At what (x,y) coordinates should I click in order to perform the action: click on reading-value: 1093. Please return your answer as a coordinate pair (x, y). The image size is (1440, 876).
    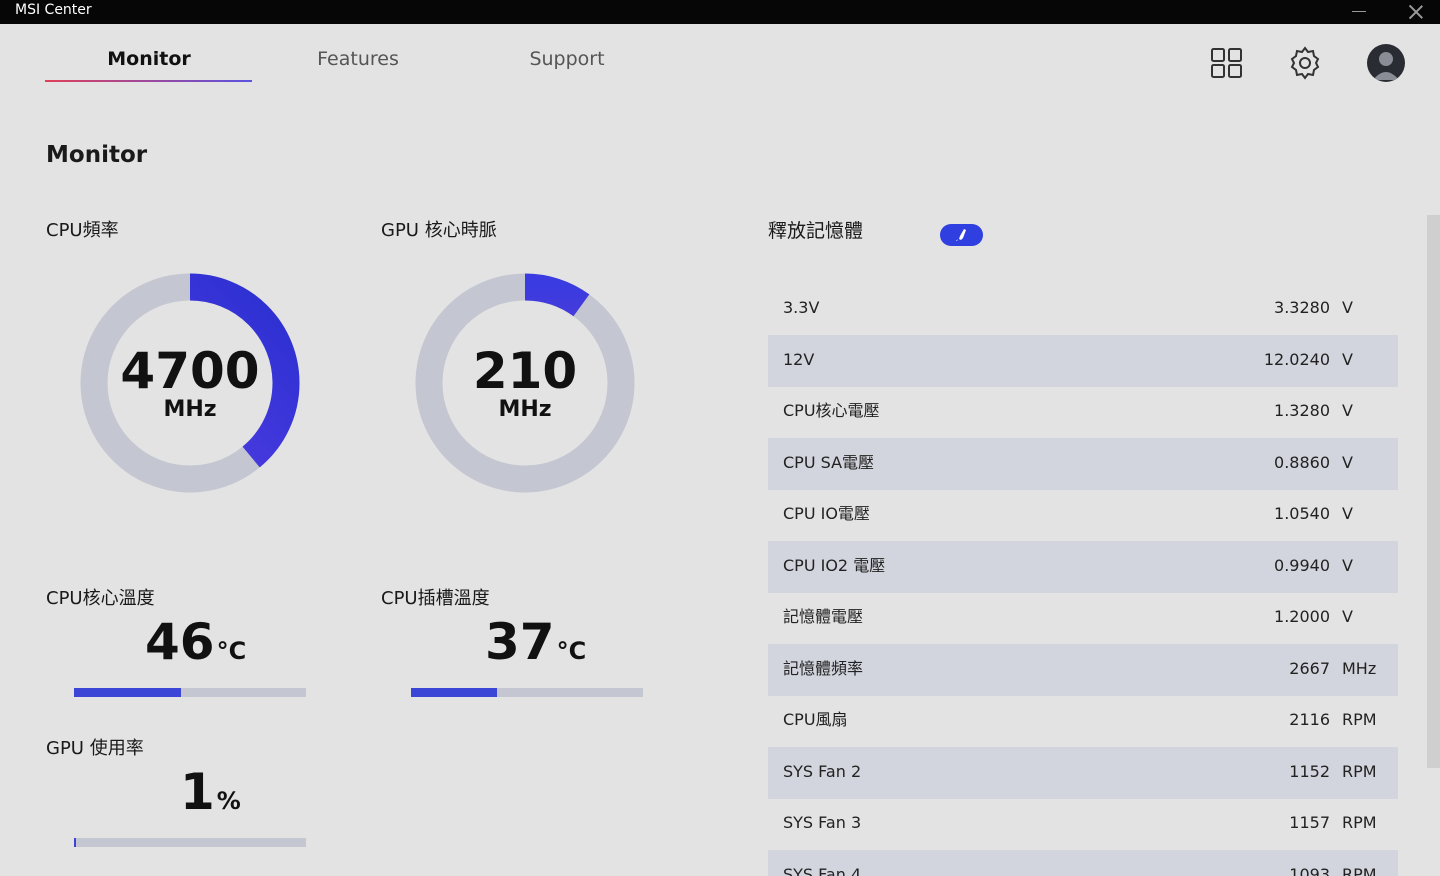
    Looking at the image, I should click on (1309, 870).